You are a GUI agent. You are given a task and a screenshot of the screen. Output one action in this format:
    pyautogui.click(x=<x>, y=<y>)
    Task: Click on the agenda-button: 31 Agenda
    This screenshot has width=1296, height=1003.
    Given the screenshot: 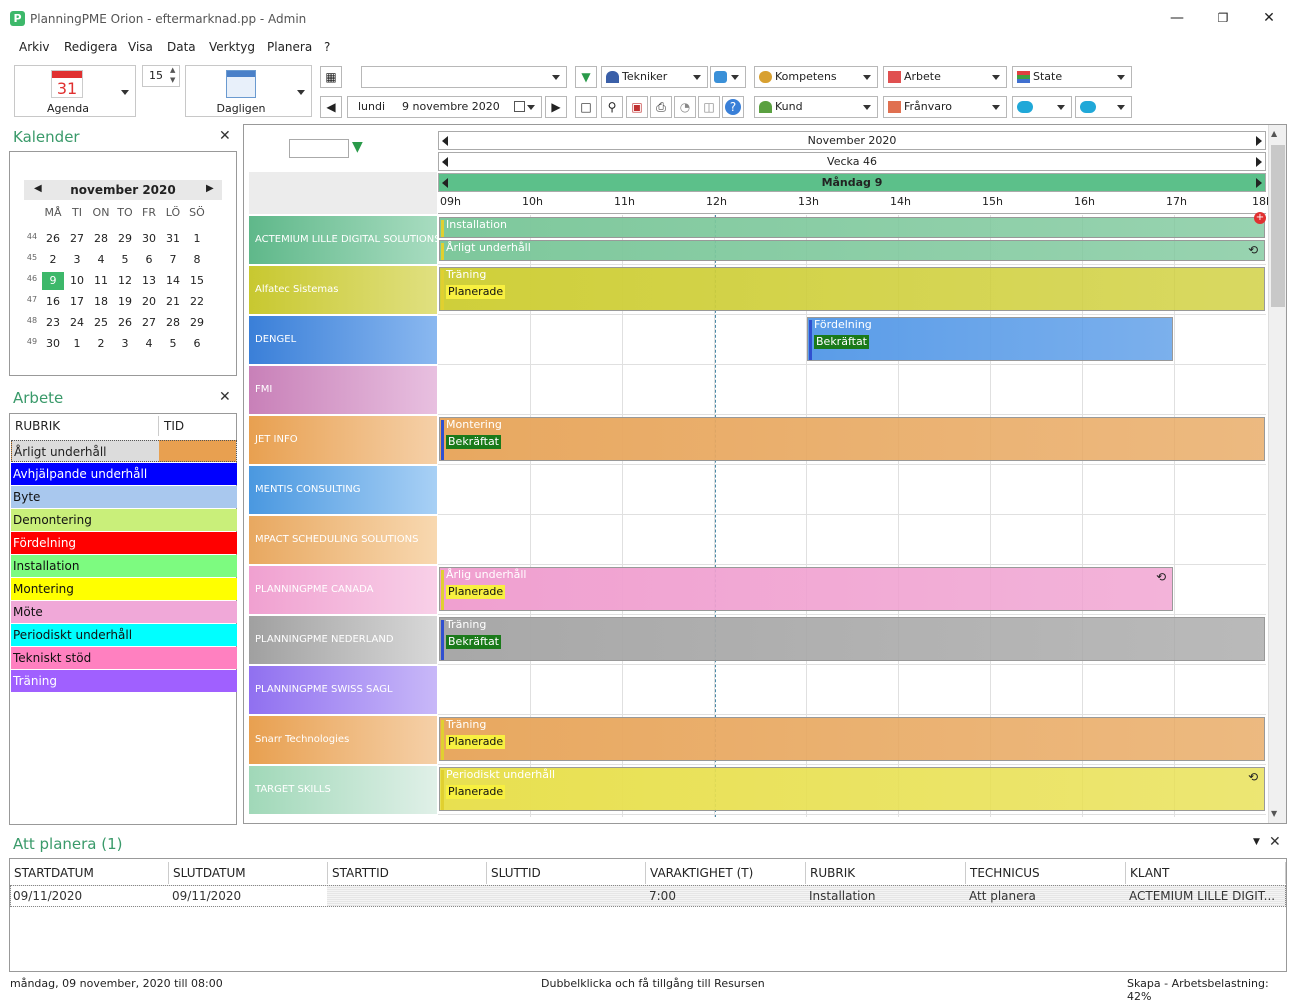 What is the action you would take?
    pyautogui.click(x=75, y=91)
    